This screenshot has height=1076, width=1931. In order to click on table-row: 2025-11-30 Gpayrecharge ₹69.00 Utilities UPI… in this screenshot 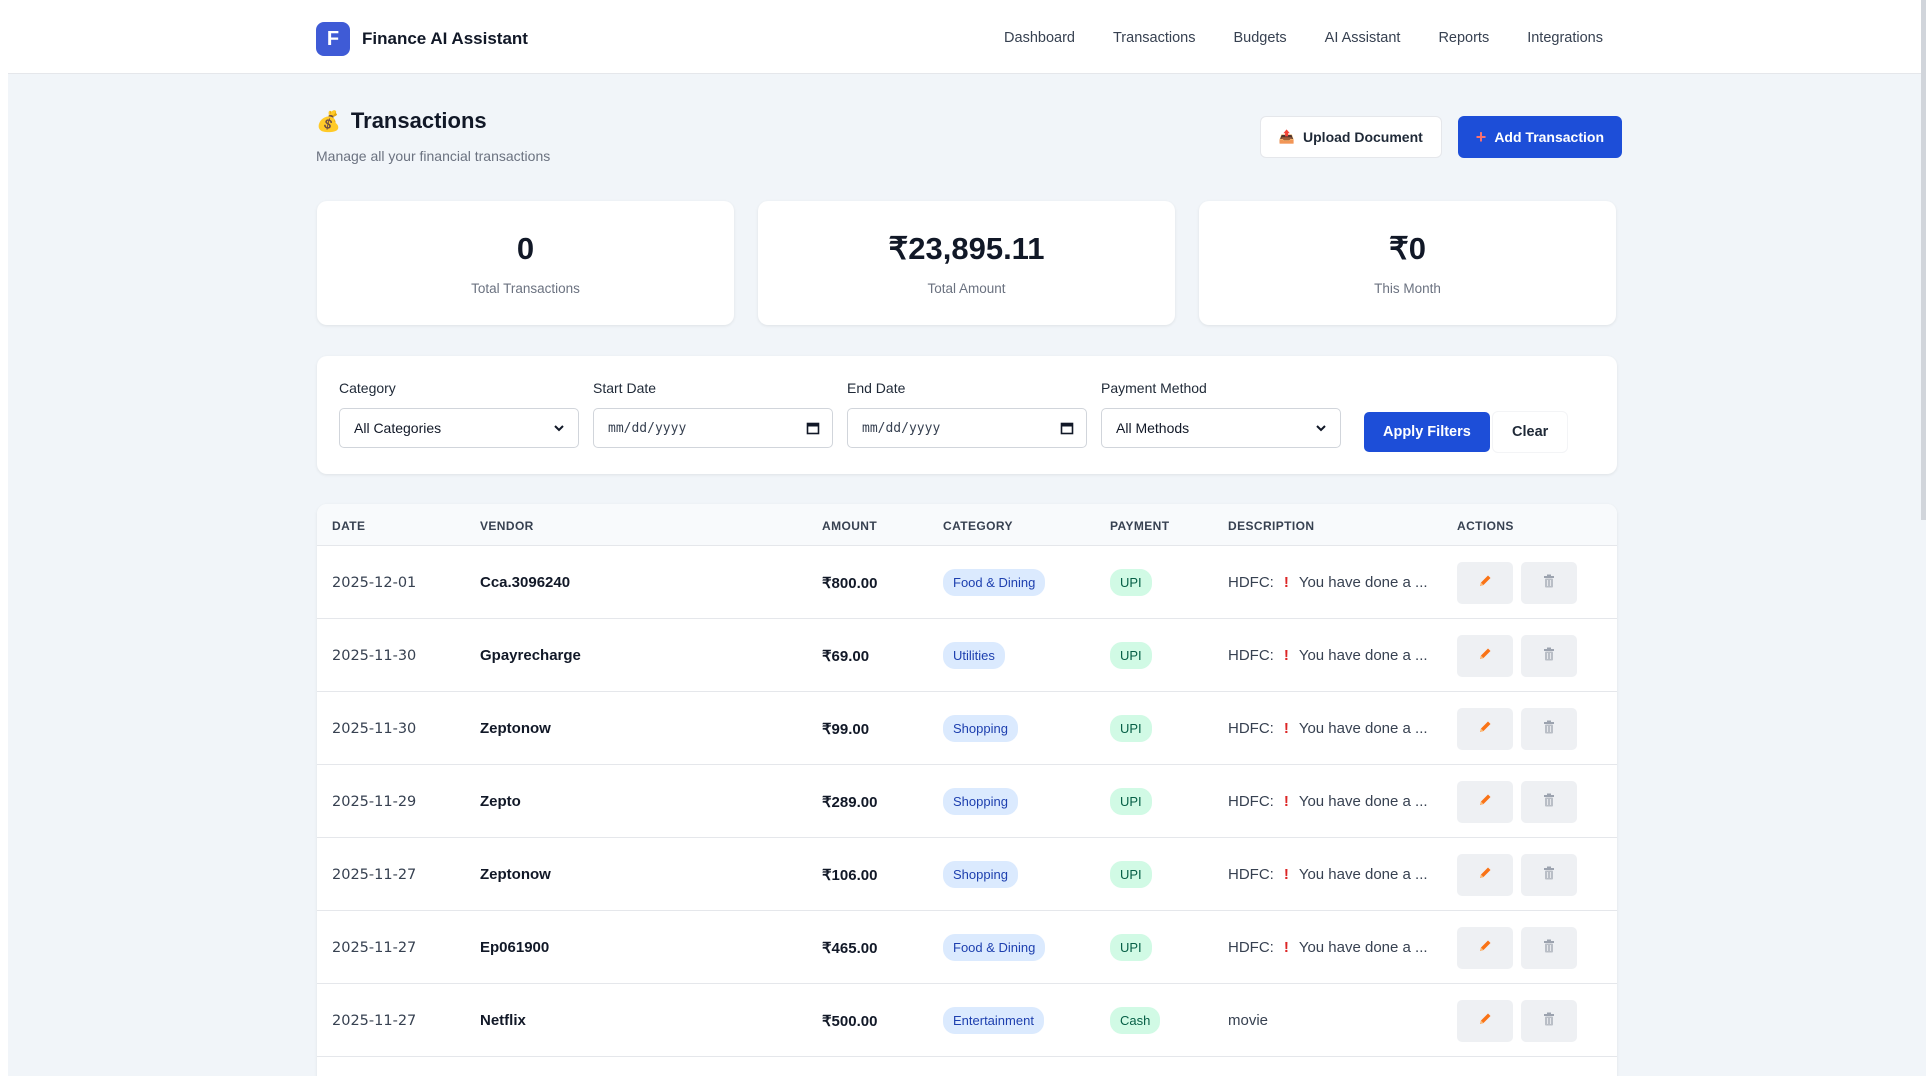, I will do `click(967, 655)`.